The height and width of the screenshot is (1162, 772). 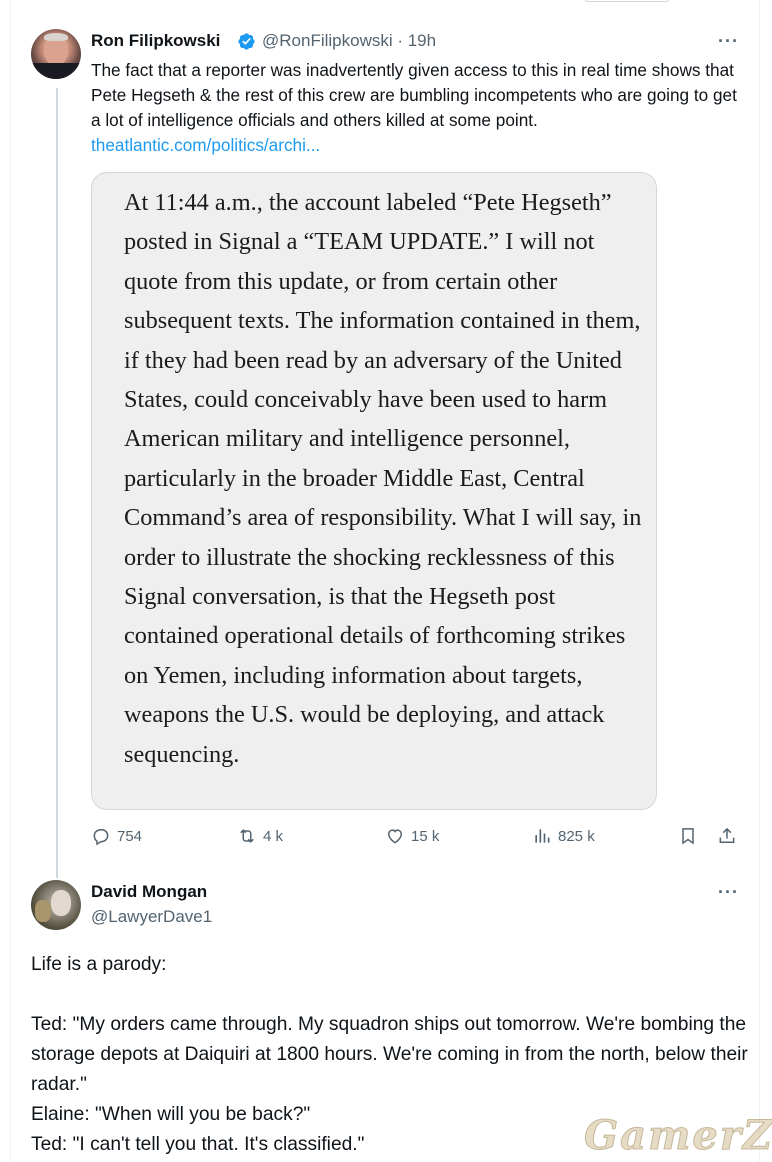 What do you see at coordinates (116, 836) in the screenshot?
I see `reply-button: 754` at bounding box center [116, 836].